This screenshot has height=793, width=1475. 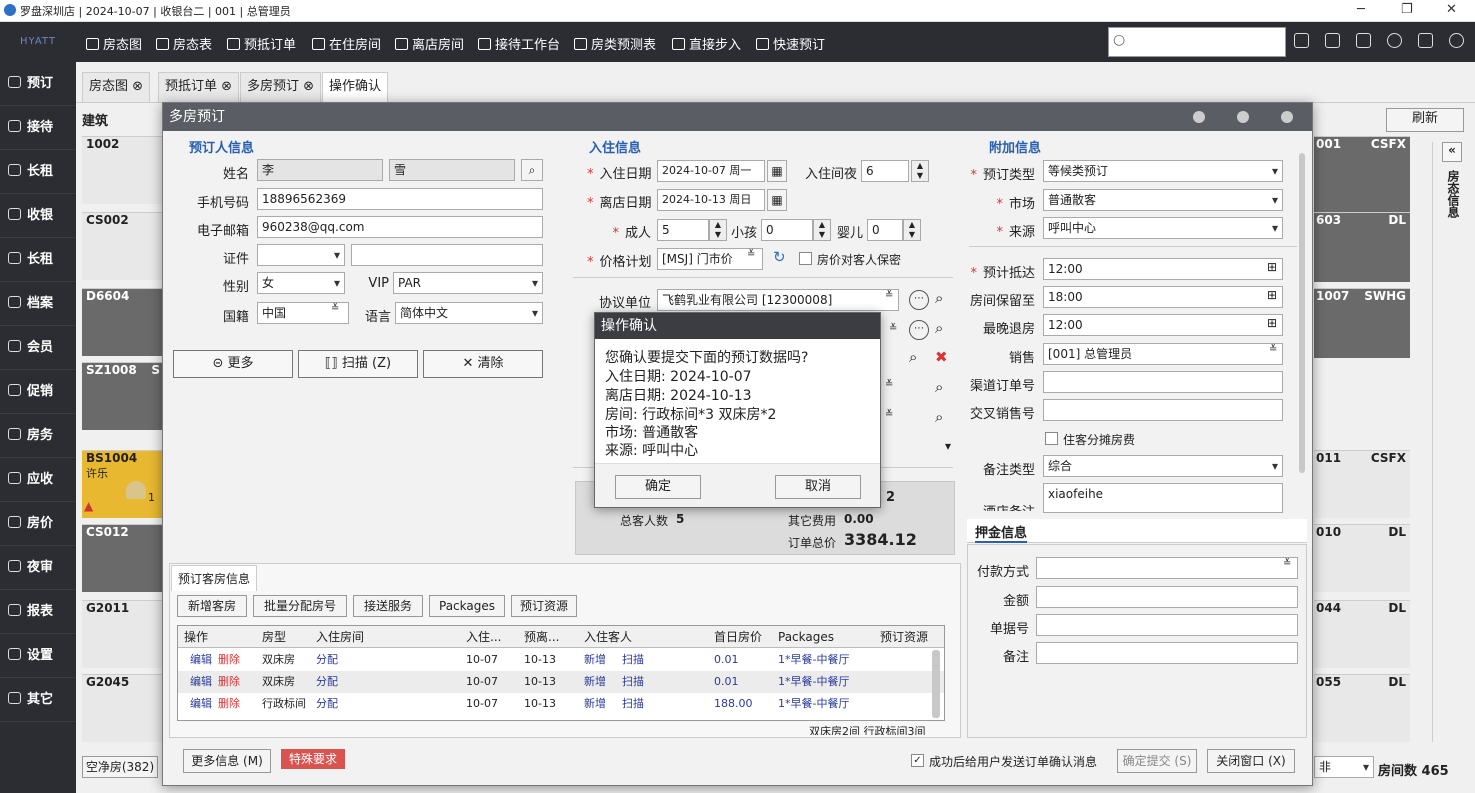 What do you see at coordinates (346, 43) in the screenshot?
I see `nav-inhouse-rooms: 在住房间` at bounding box center [346, 43].